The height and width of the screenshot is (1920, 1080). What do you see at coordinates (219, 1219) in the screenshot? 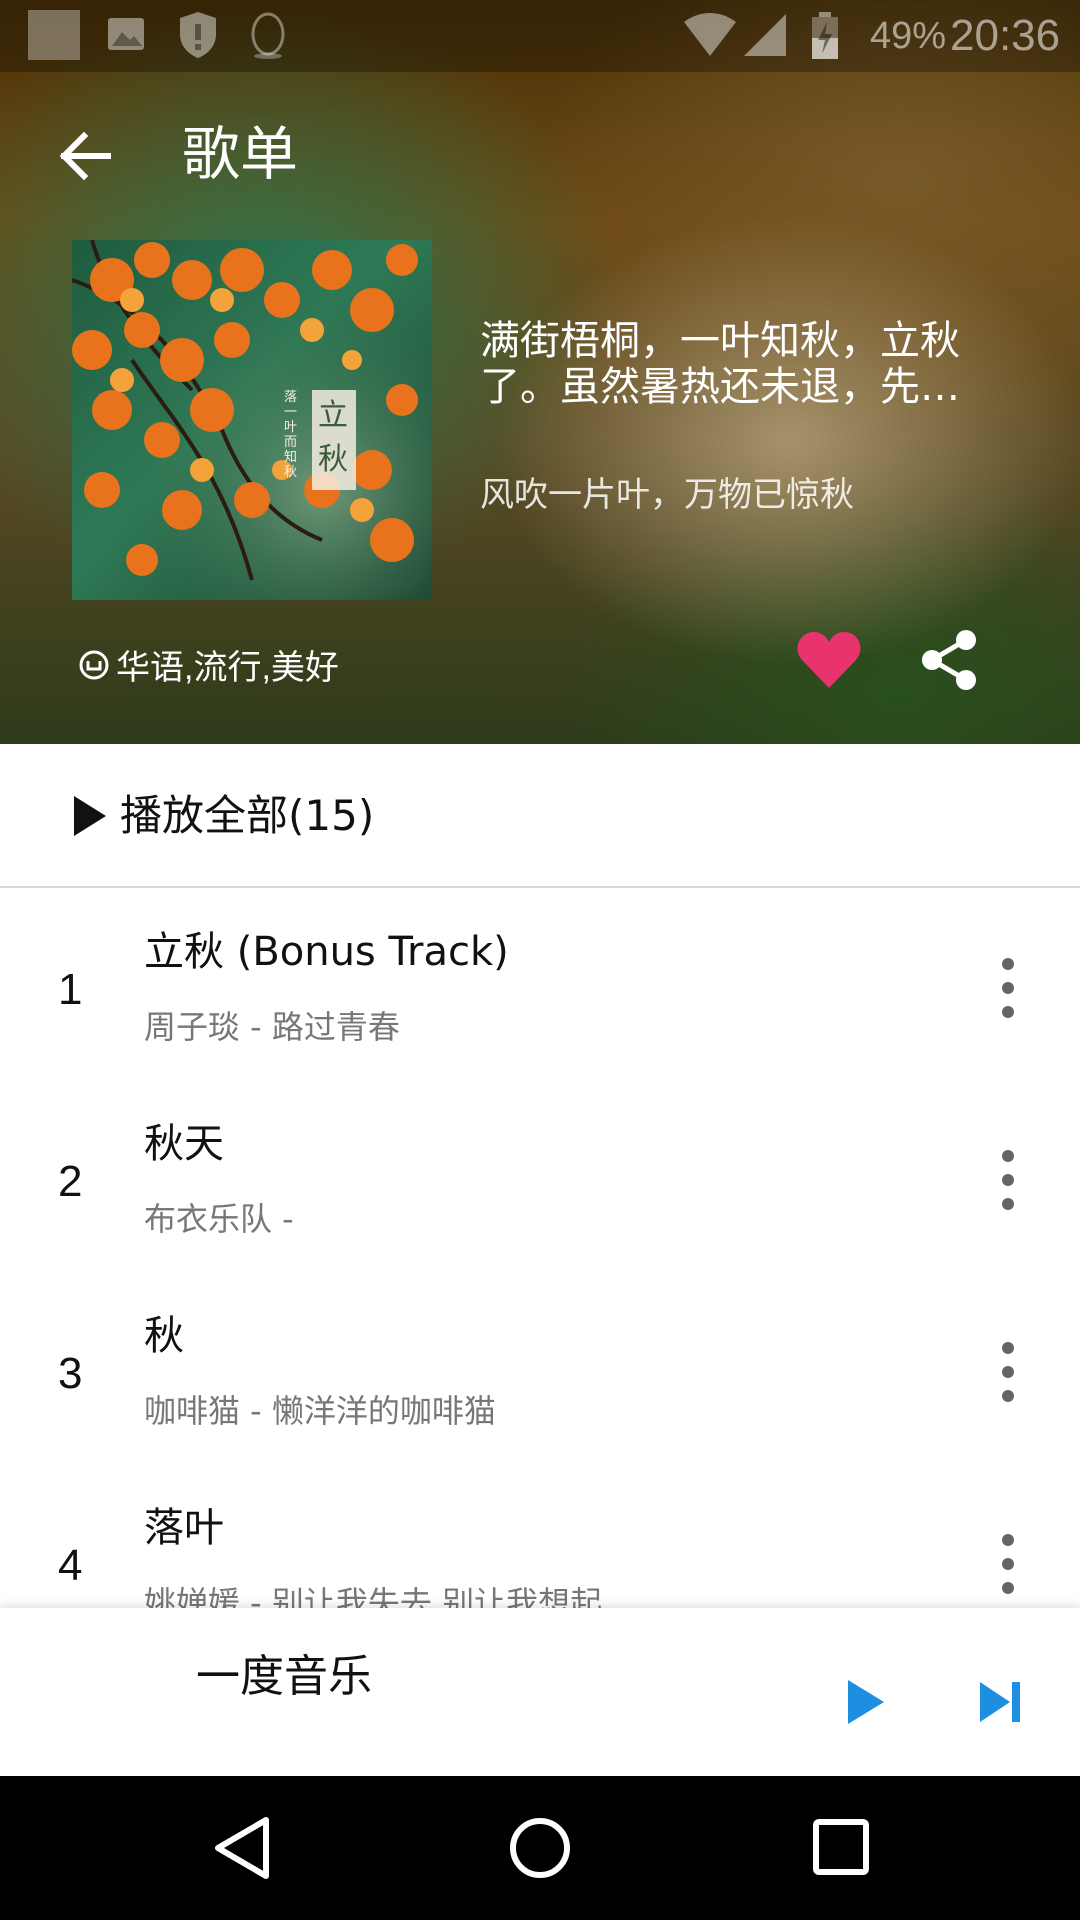
I see `song-artist-album: 布衣乐队 -` at bounding box center [219, 1219].